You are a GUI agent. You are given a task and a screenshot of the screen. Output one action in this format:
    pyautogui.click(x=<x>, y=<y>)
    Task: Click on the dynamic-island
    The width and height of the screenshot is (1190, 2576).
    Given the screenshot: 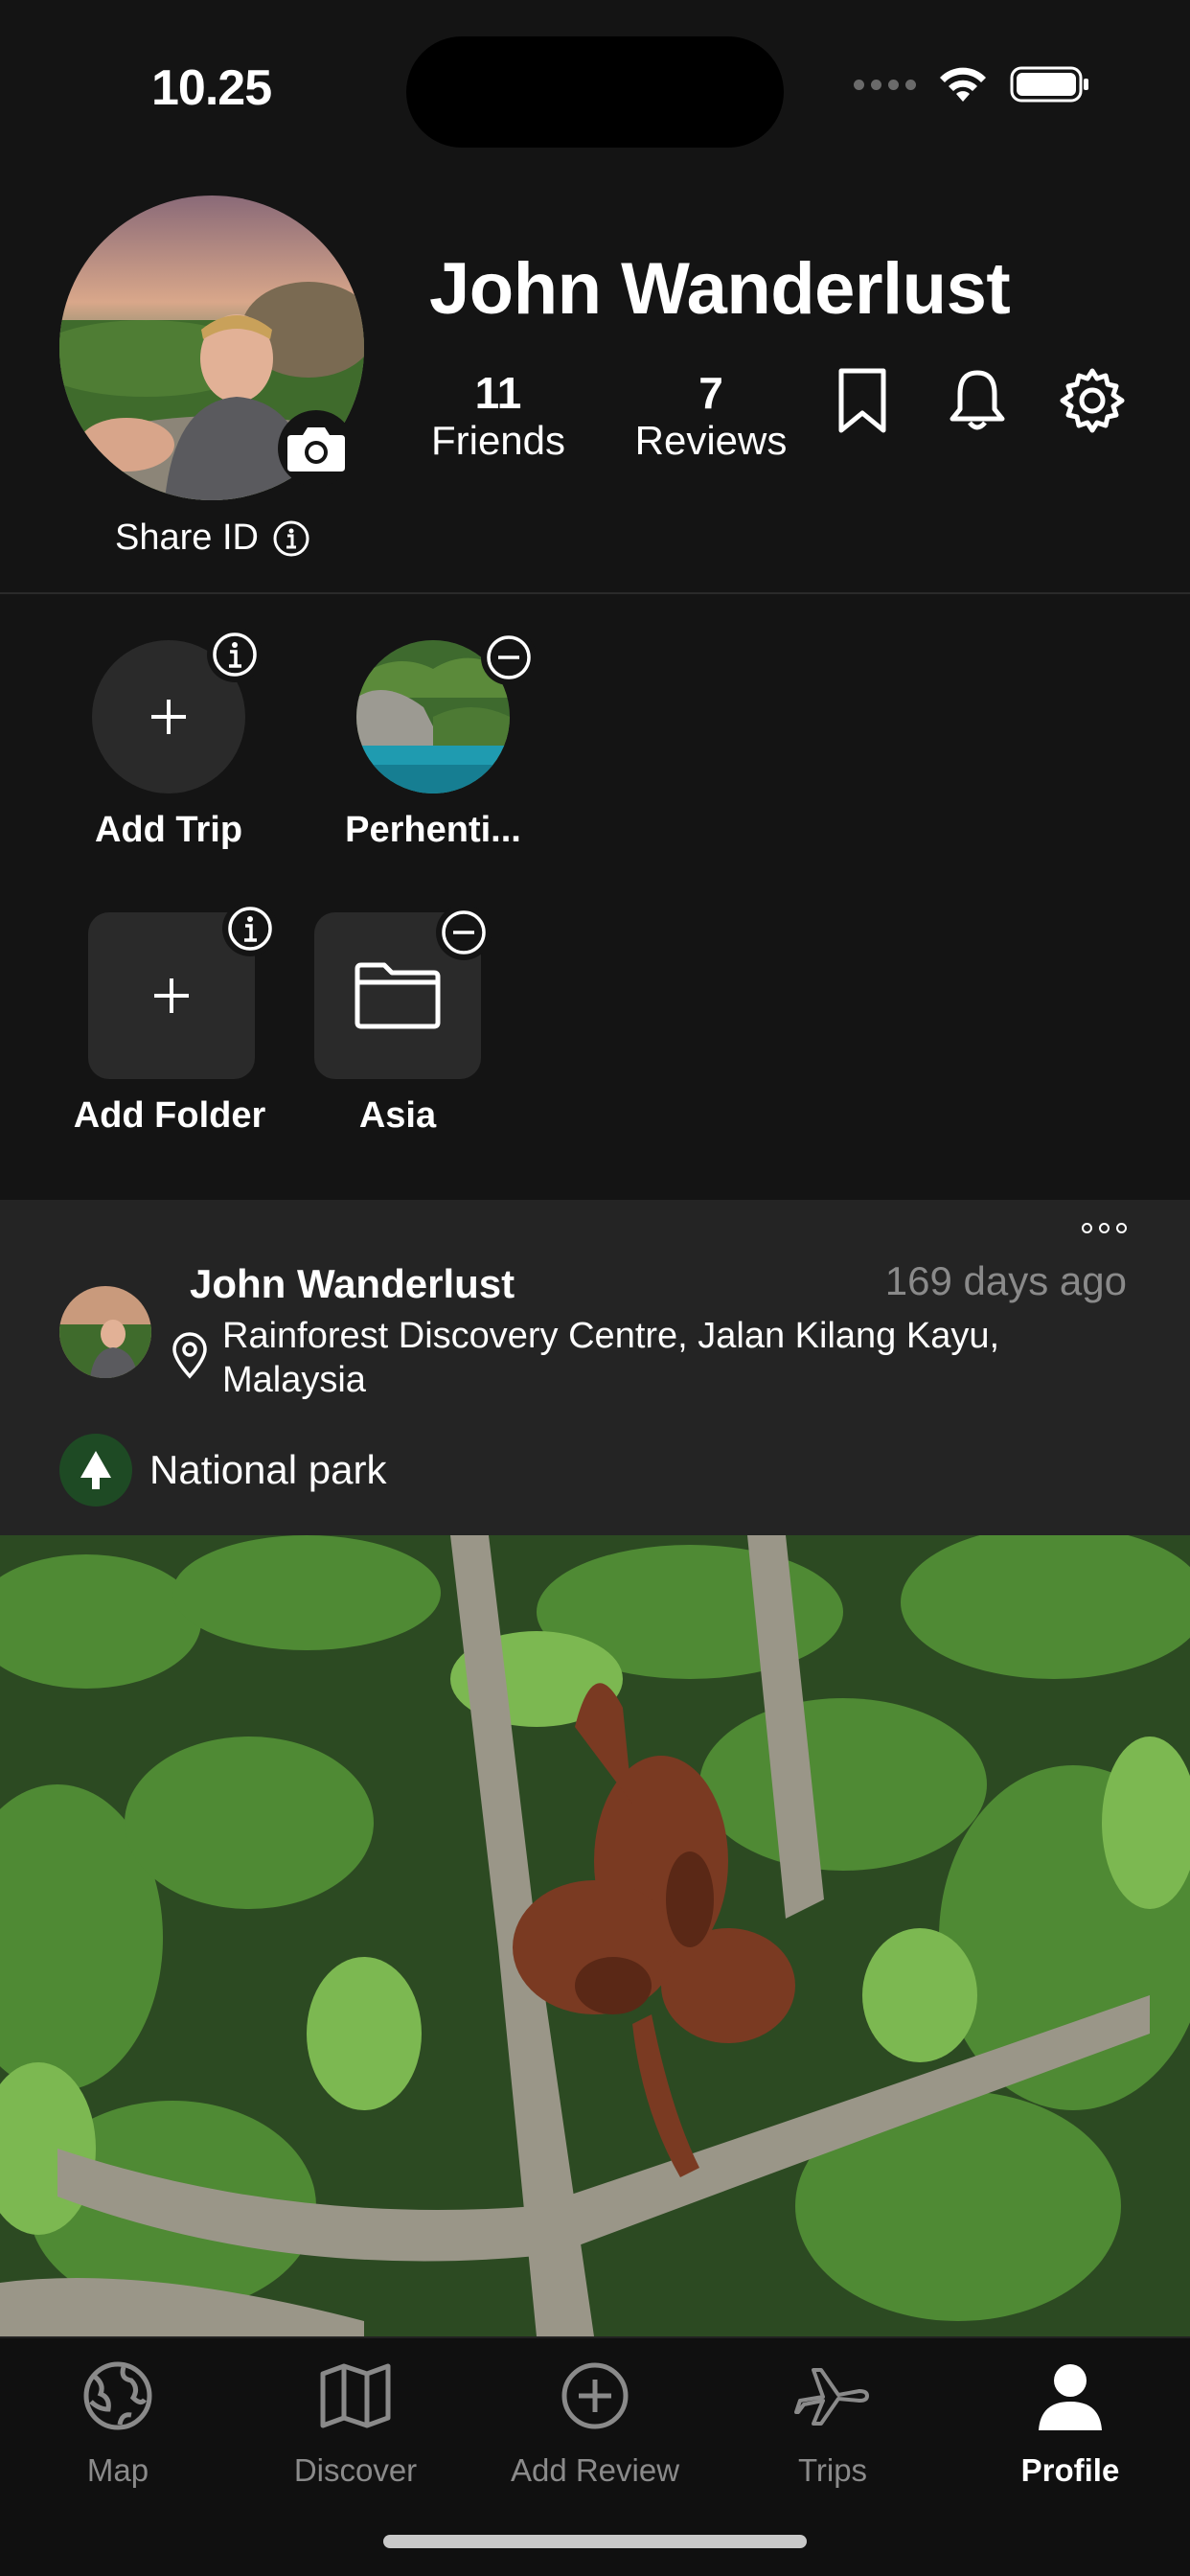 What is the action you would take?
    pyautogui.click(x=595, y=92)
    